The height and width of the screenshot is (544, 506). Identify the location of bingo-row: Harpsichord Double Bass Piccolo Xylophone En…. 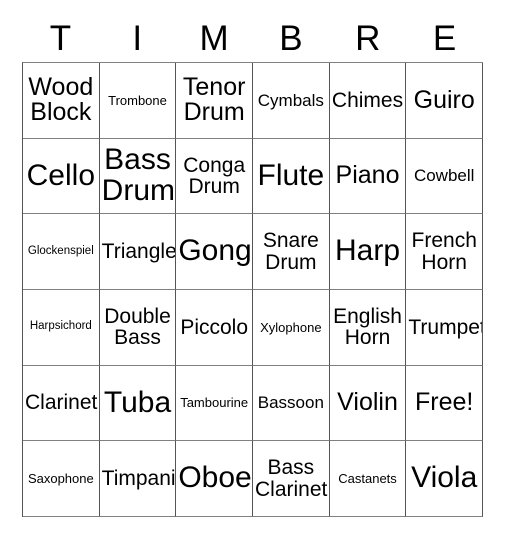
(253, 328).